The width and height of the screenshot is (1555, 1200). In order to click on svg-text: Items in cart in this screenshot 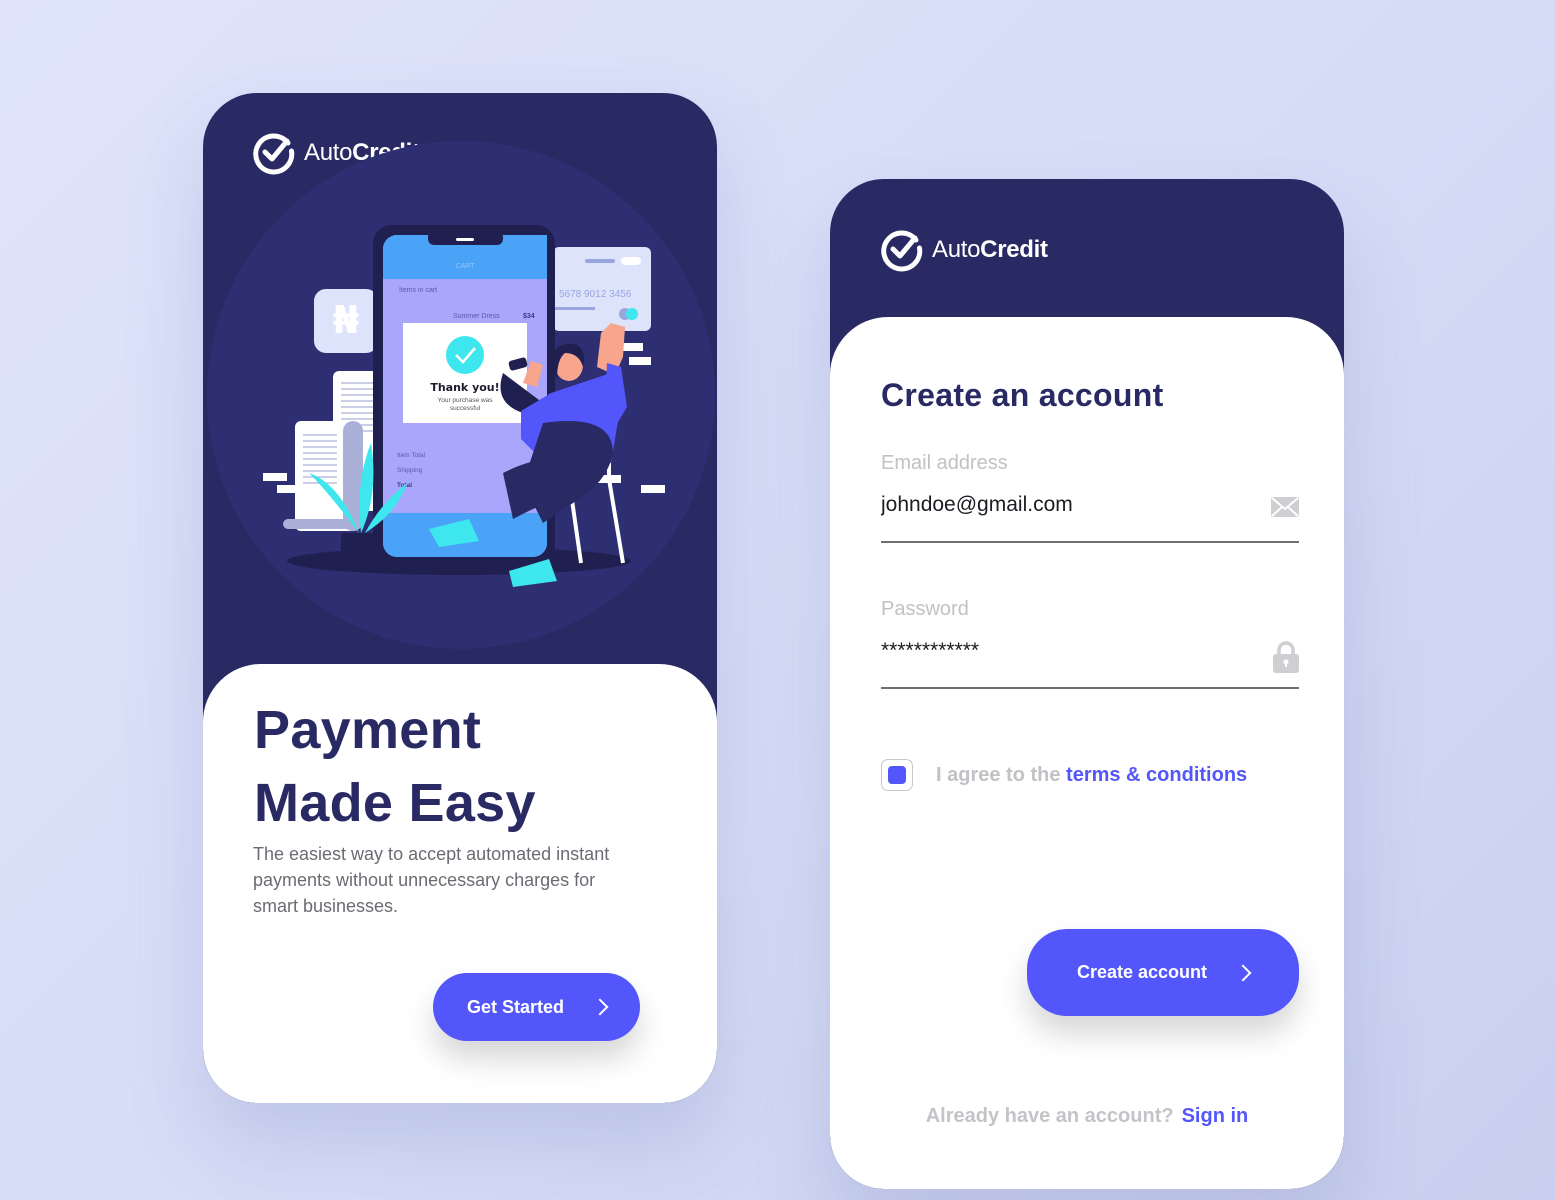, I will do `click(418, 290)`.